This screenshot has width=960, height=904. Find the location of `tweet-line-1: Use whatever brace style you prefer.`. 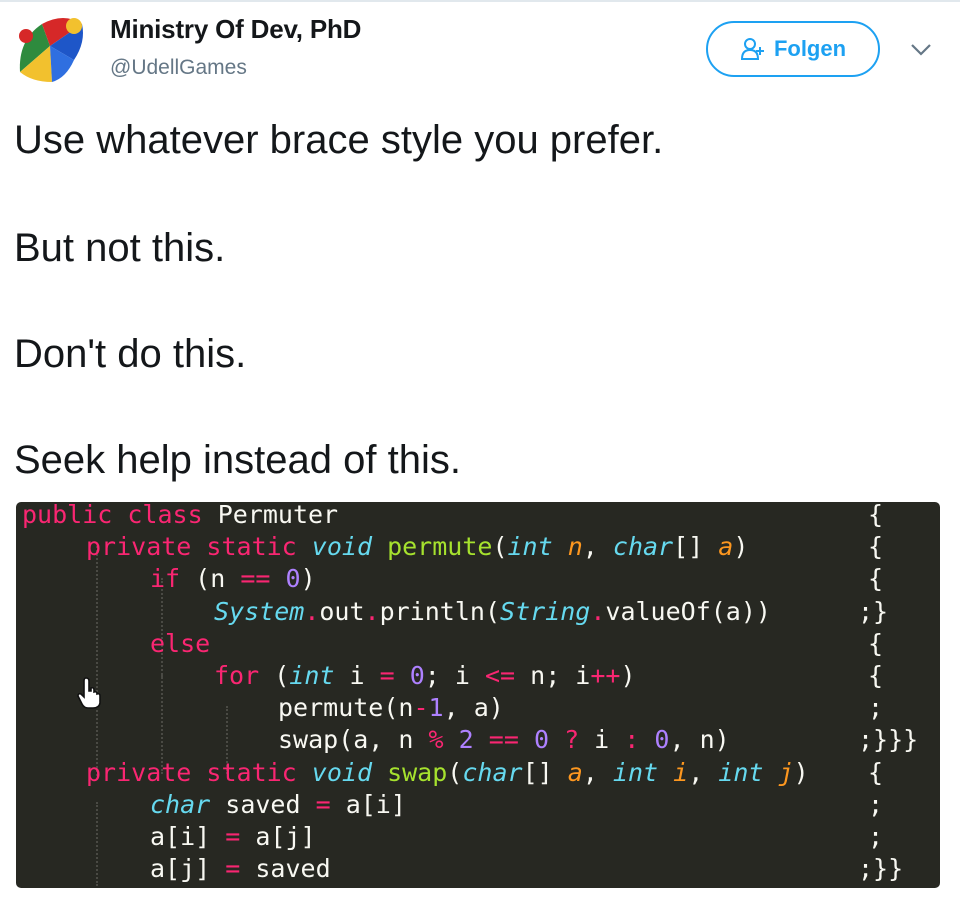

tweet-line-1: Use whatever brace style you prefer. is located at coordinates (339, 140).